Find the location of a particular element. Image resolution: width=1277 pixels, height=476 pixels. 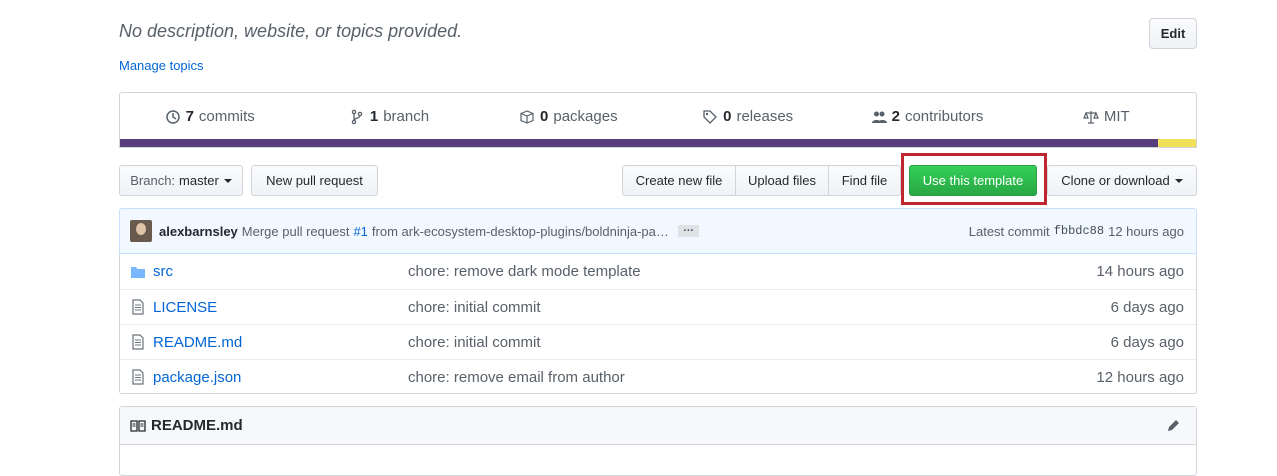

commit-sha: fbbdc88 is located at coordinates (1079, 231).